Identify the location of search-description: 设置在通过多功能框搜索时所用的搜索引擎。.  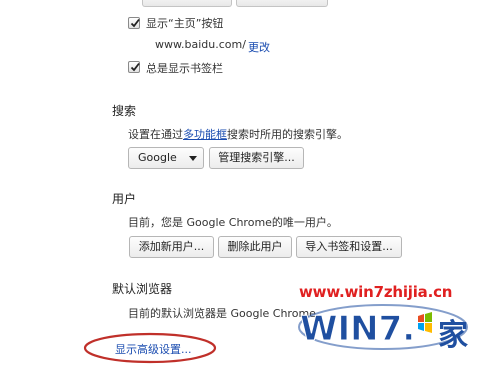
(238, 134).